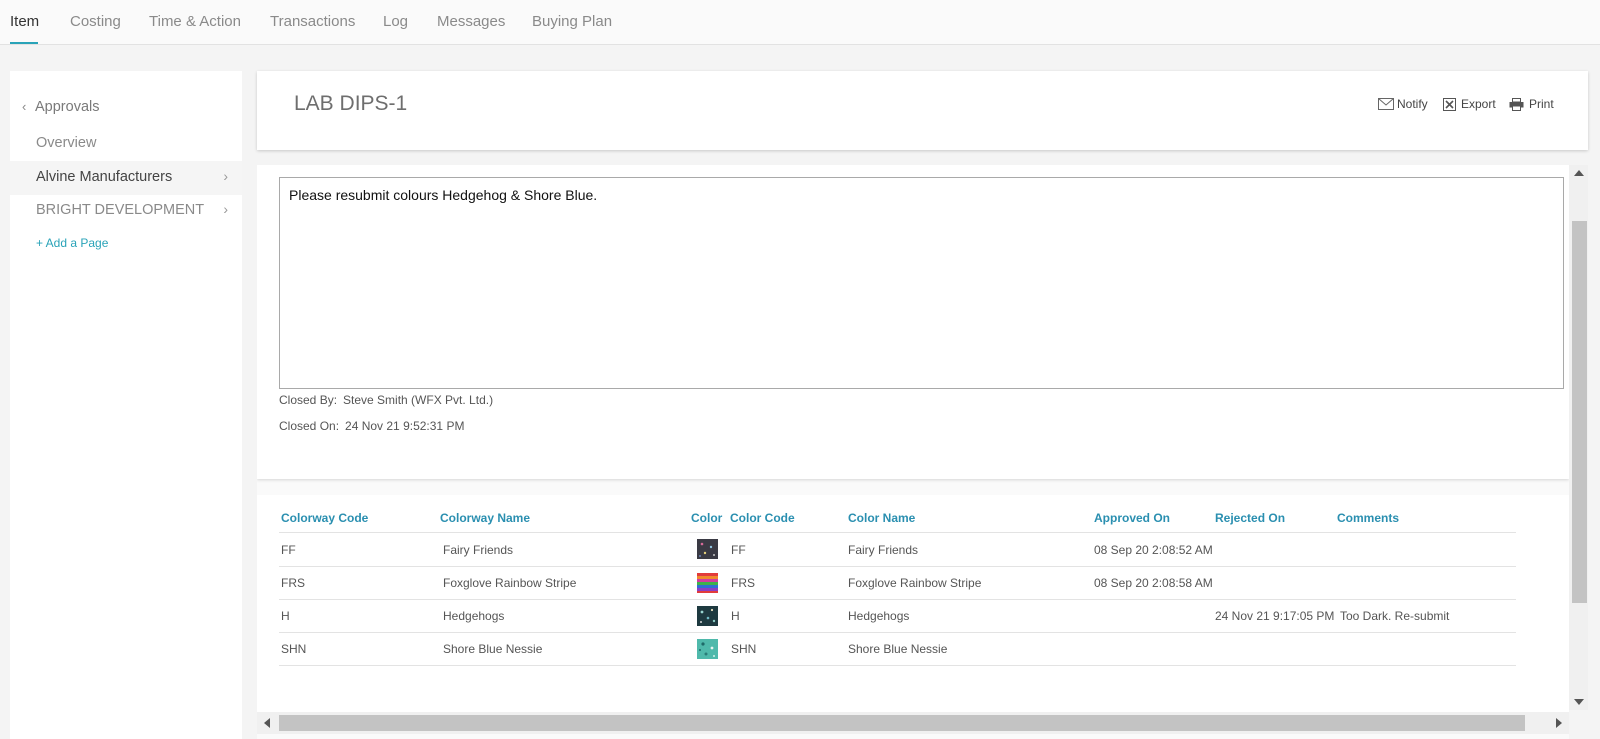 This screenshot has width=1600, height=739. Describe the element at coordinates (1516, 104) in the screenshot. I see `printer-icon` at that location.